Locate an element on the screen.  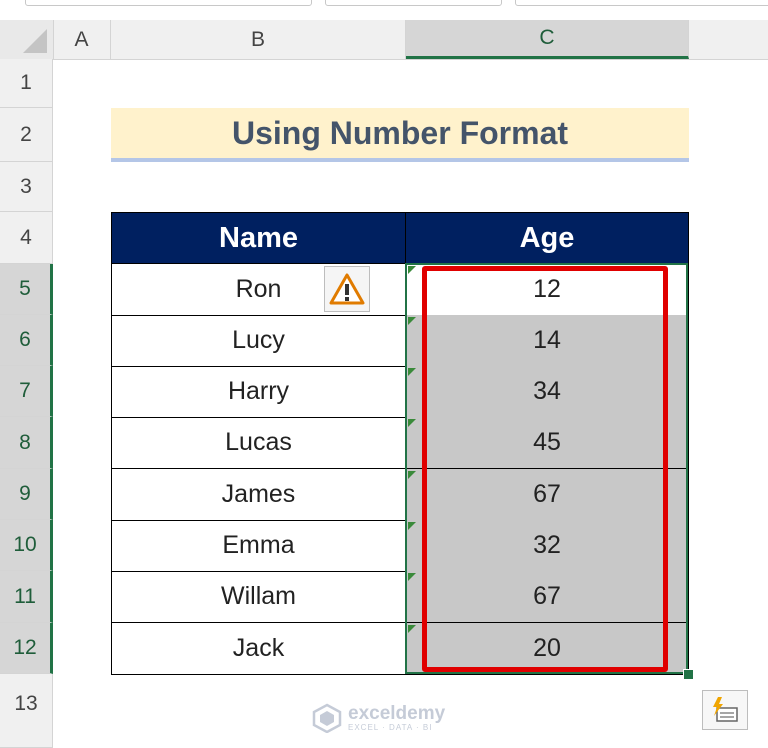
row-header-10: 10 is located at coordinates (26, 545).